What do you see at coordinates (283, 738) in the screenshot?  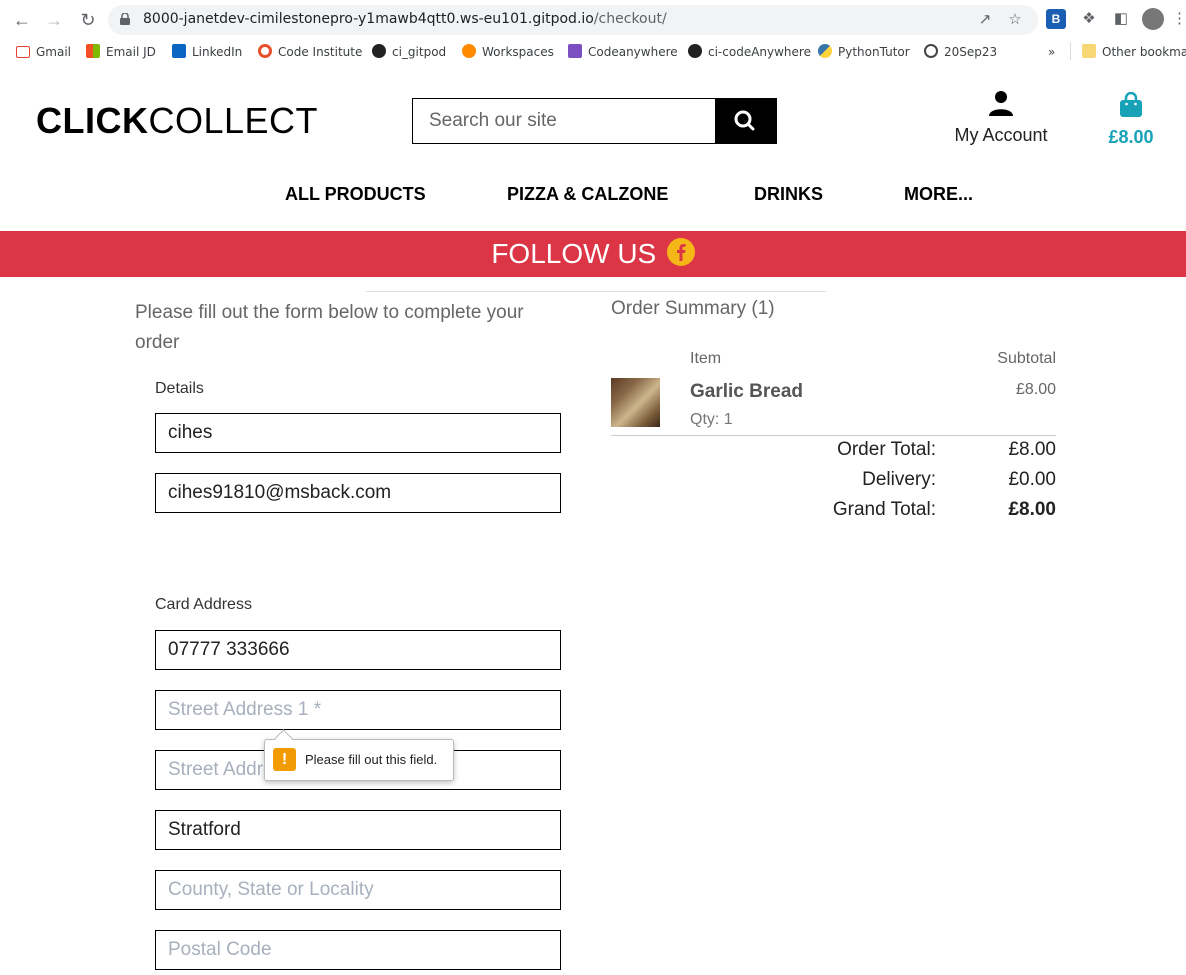 I see `tooltip-arrow` at bounding box center [283, 738].